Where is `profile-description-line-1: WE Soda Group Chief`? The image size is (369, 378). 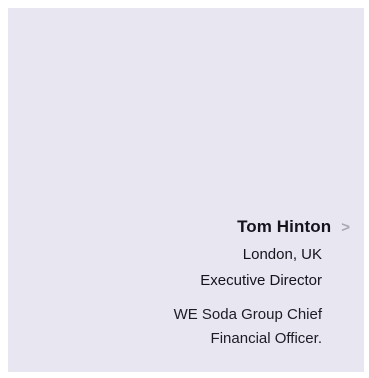
profile-description-line-1: WE Soda Group Chief is located at coordinates (247, 314).